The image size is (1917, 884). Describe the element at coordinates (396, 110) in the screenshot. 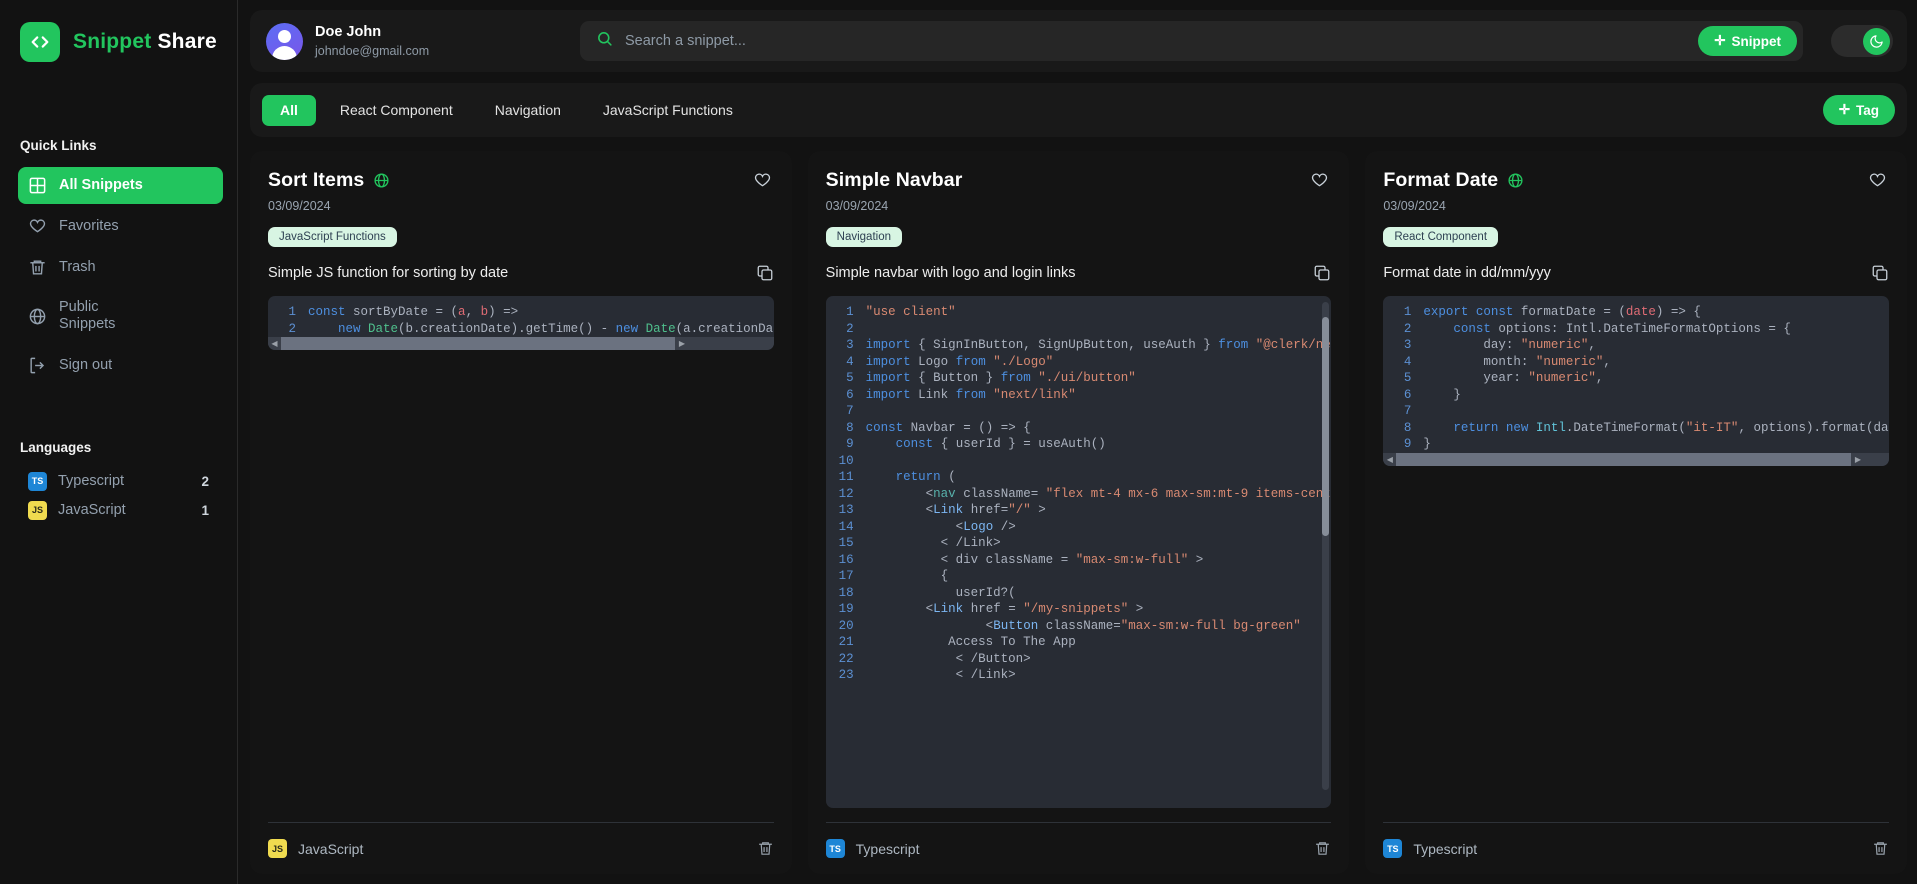

I see `tab-react-component: React Component` at that location.